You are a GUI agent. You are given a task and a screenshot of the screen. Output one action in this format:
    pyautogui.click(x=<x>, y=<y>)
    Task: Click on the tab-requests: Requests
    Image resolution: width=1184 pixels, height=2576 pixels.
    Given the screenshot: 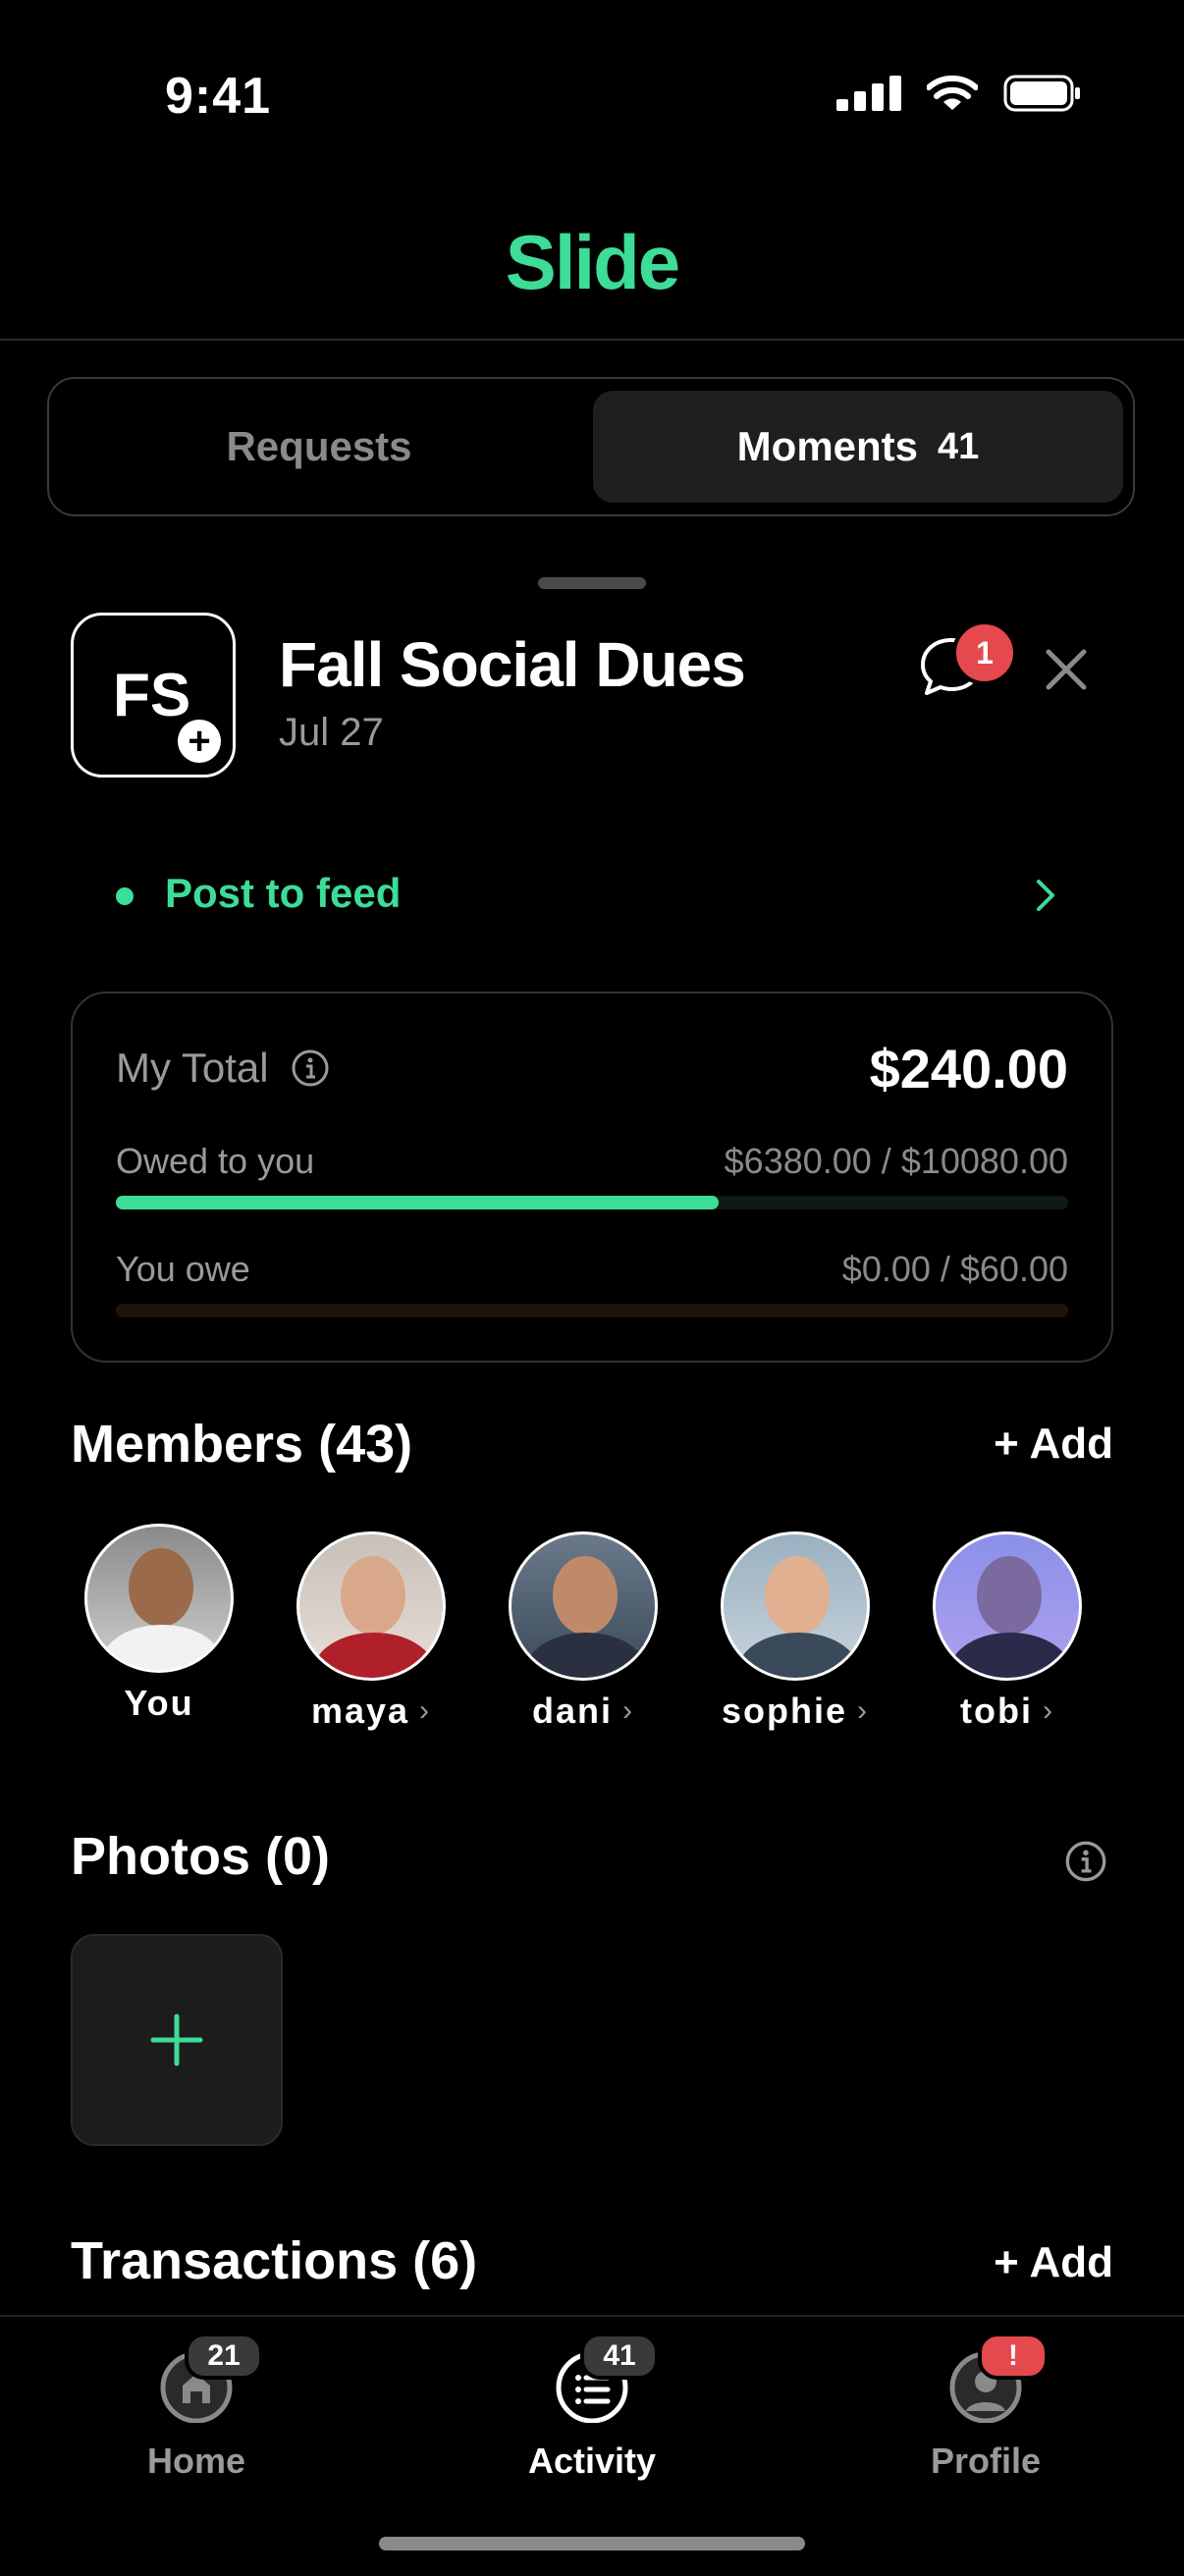 What is the action you would take?
    pyautogui.click(x=319, y=447)
    